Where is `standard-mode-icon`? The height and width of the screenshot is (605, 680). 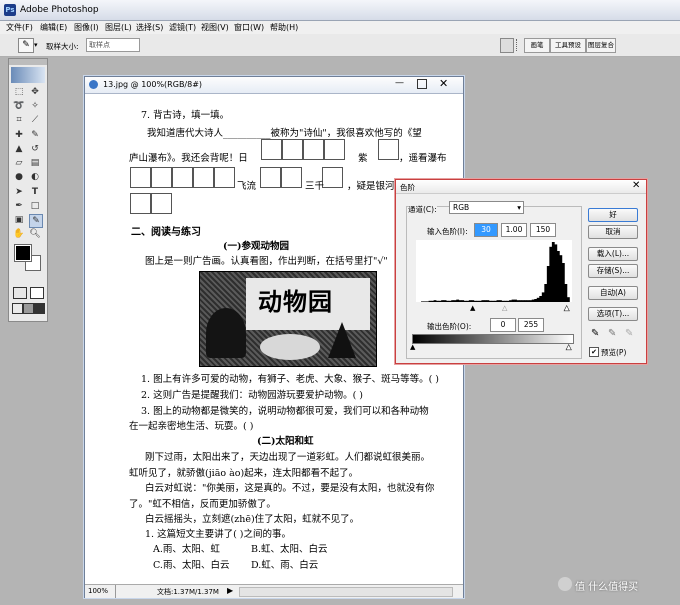
standard-mode-icon is located at coordinates (20, 293).